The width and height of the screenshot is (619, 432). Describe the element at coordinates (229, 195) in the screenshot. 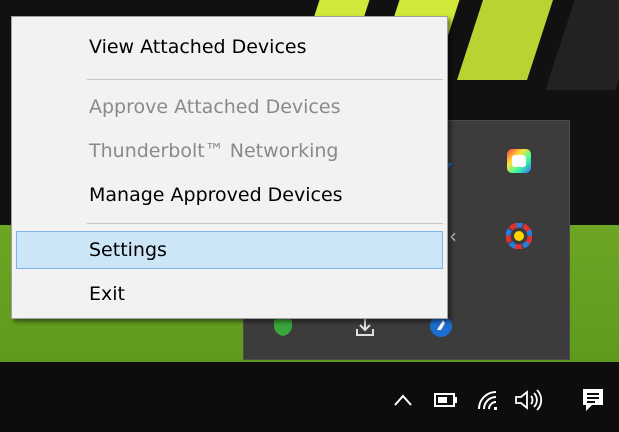

I see `menu-item-manage-approved-devices: Manage Approved Devices` at that location.